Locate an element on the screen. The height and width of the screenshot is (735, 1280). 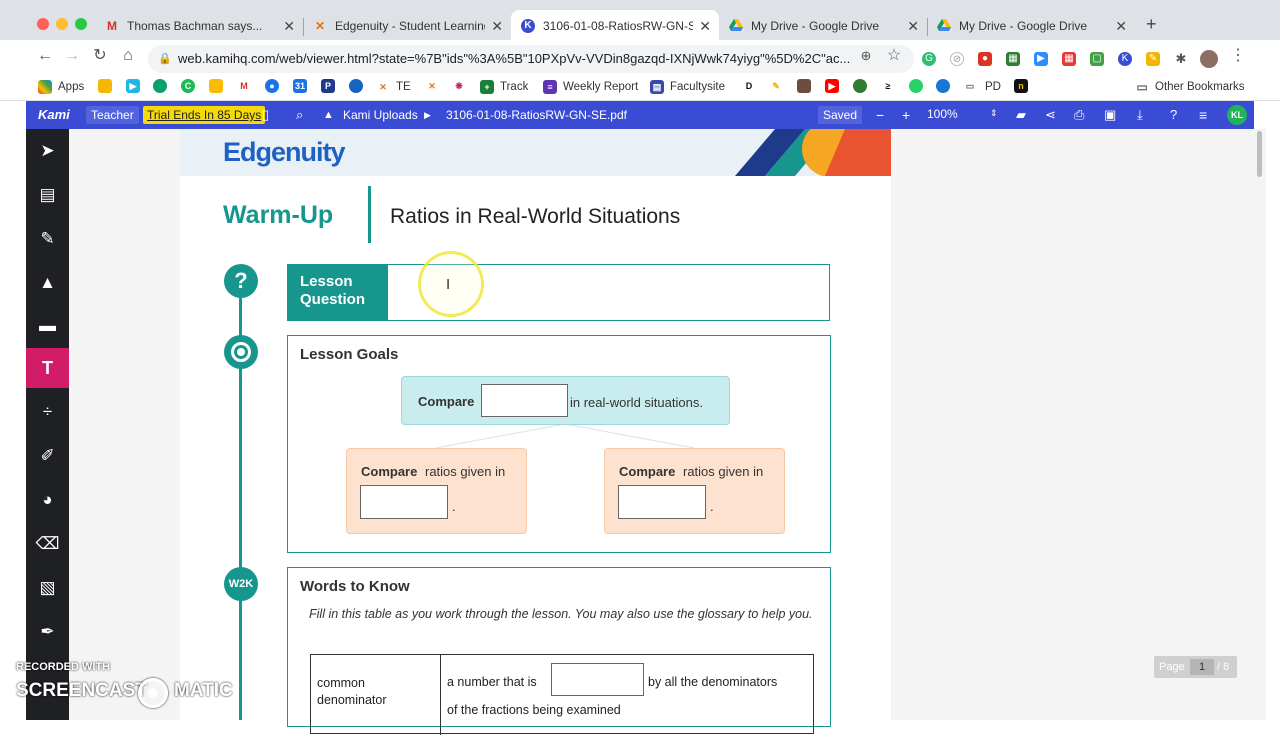
trial-badge: Trial Ends In 85 Days is located at coordinates (204, 115).